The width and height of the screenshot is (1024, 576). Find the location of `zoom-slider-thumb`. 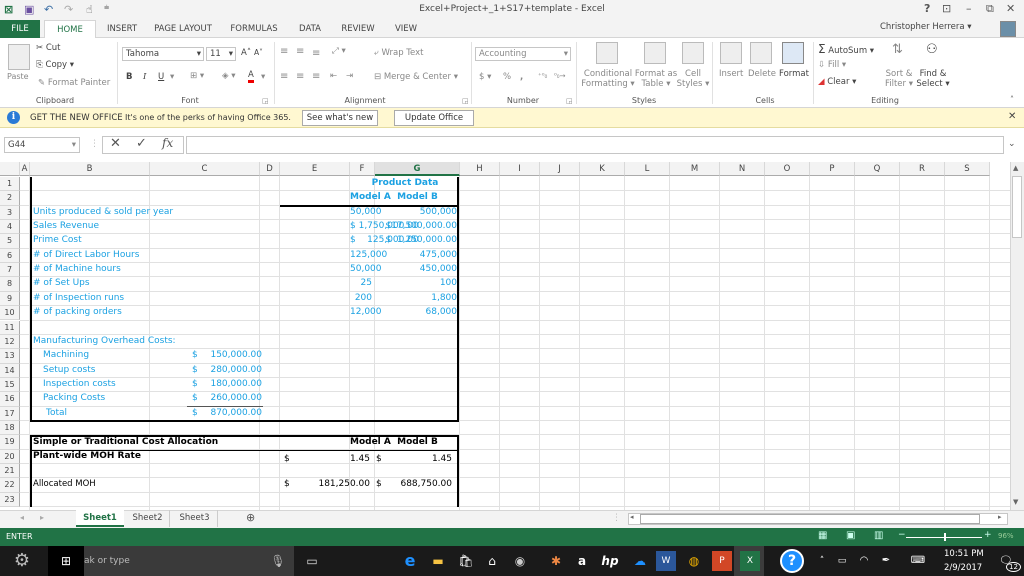

zoom-slider-thumb is located at coordinates (945, 537).